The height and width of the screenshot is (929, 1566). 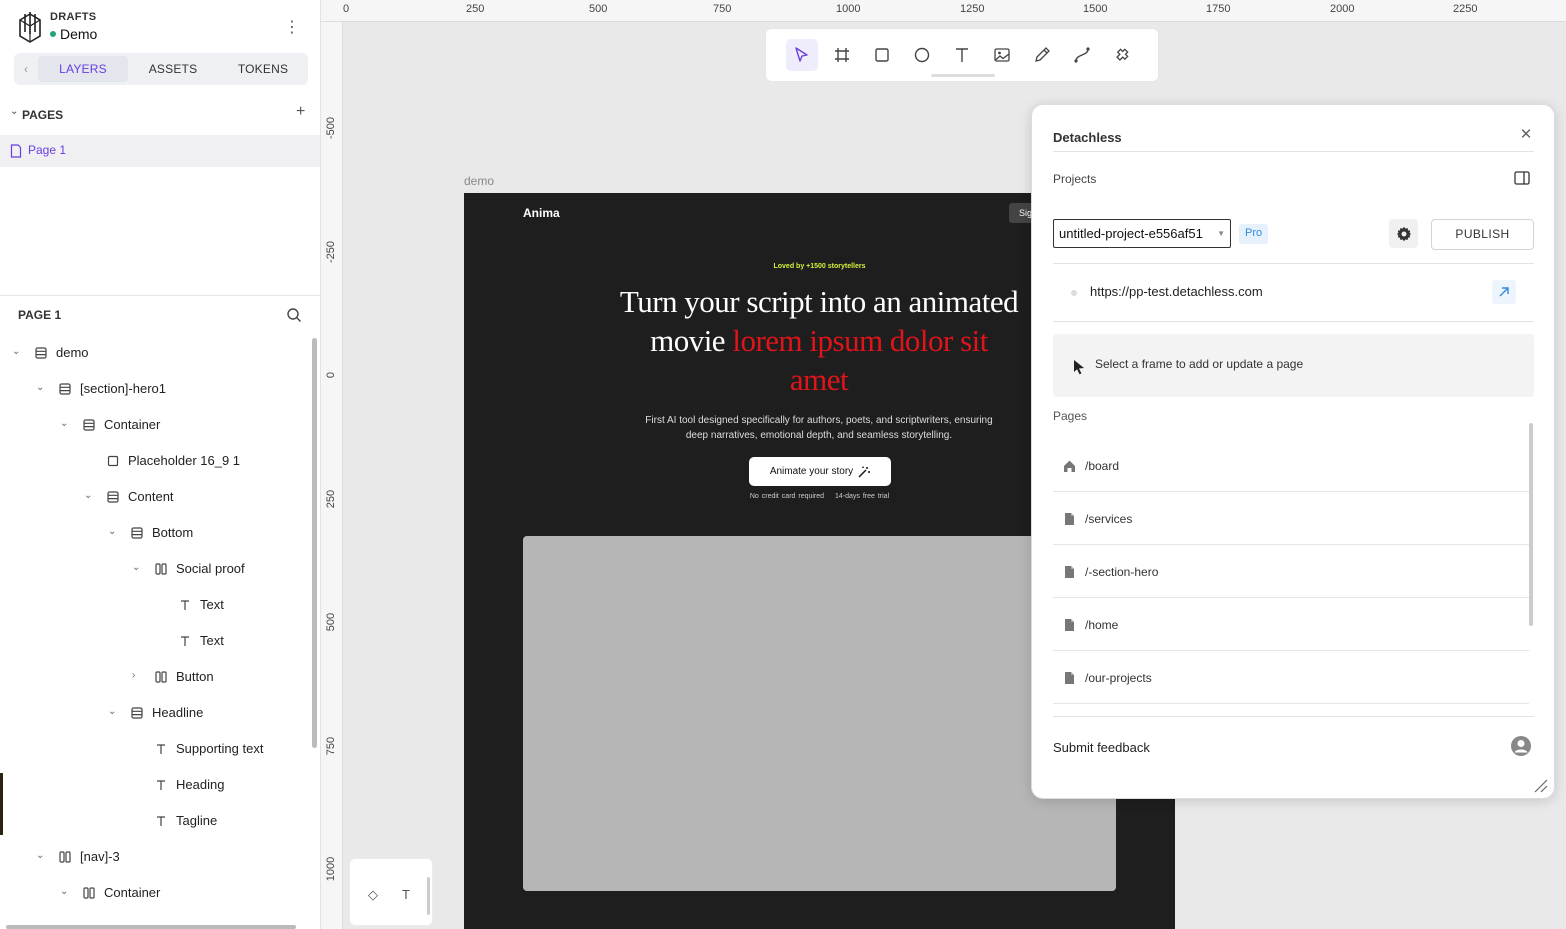 What do you see at coordinates (100, 856) in the screenshot?
I see `layer-label: [nav]-3` at bounding box center [100, 856].